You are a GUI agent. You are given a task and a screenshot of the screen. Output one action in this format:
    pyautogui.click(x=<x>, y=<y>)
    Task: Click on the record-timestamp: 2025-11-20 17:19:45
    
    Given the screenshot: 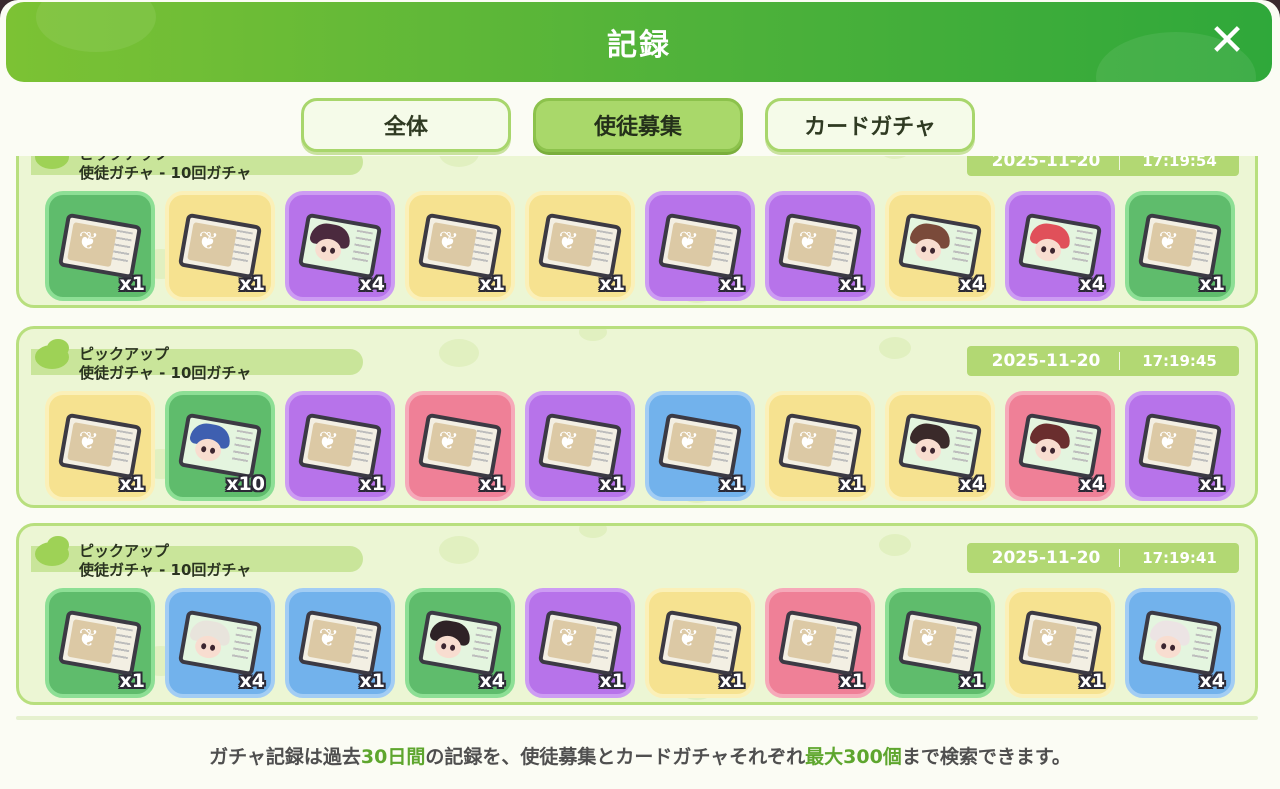 What is the action you would take?
    pyautogui.click(x=1103, y=361)
    